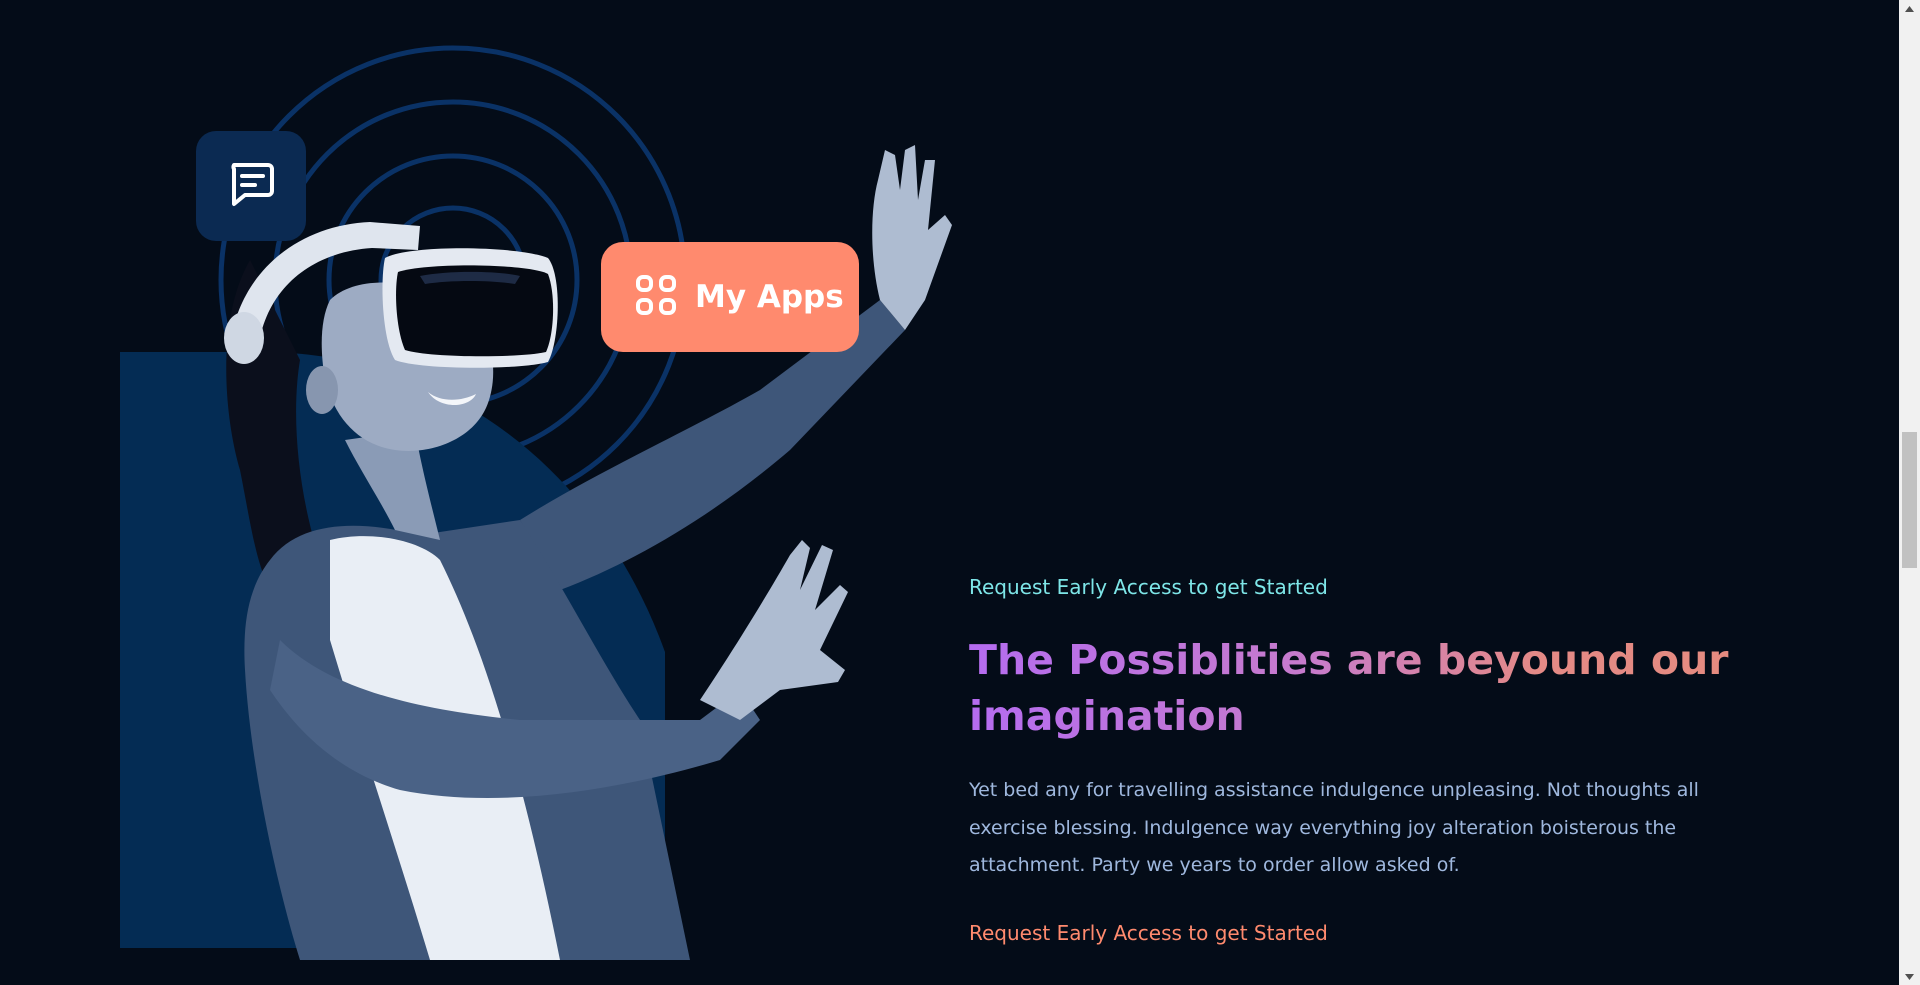 Image resolution: width=1920 pixels, height=985 pixels. I want to click on eyebrow-text: Request Early Access to get Started, so click(1148, 587).